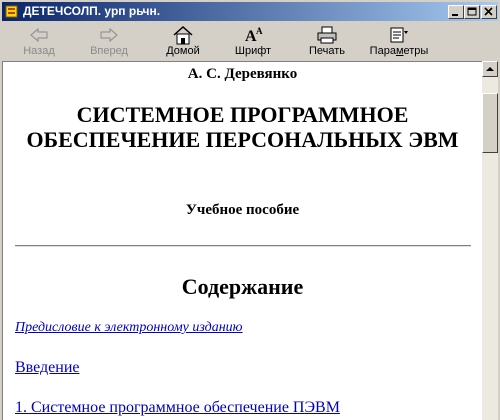 The width and height of the screenshot is (500, 420). Describe the element at coordinates (250, 11) in the screenshot. I see `title-bar: ДЕТЕЧСОЛП. урп рьчн.` at that location.